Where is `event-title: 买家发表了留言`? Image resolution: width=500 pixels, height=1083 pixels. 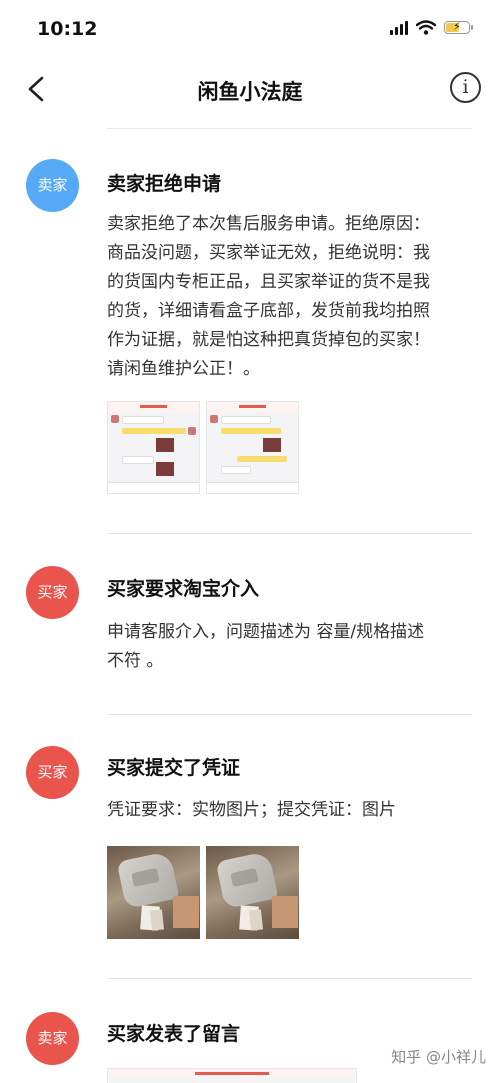
event-title: 买家发表了留言 is located at coordinates (174, 1034).